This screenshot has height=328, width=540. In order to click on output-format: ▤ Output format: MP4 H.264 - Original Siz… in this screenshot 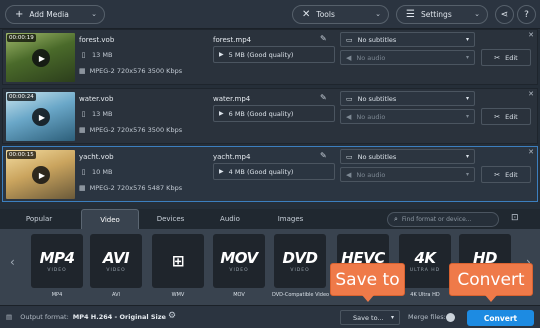, I will do `click(86, 317)`.